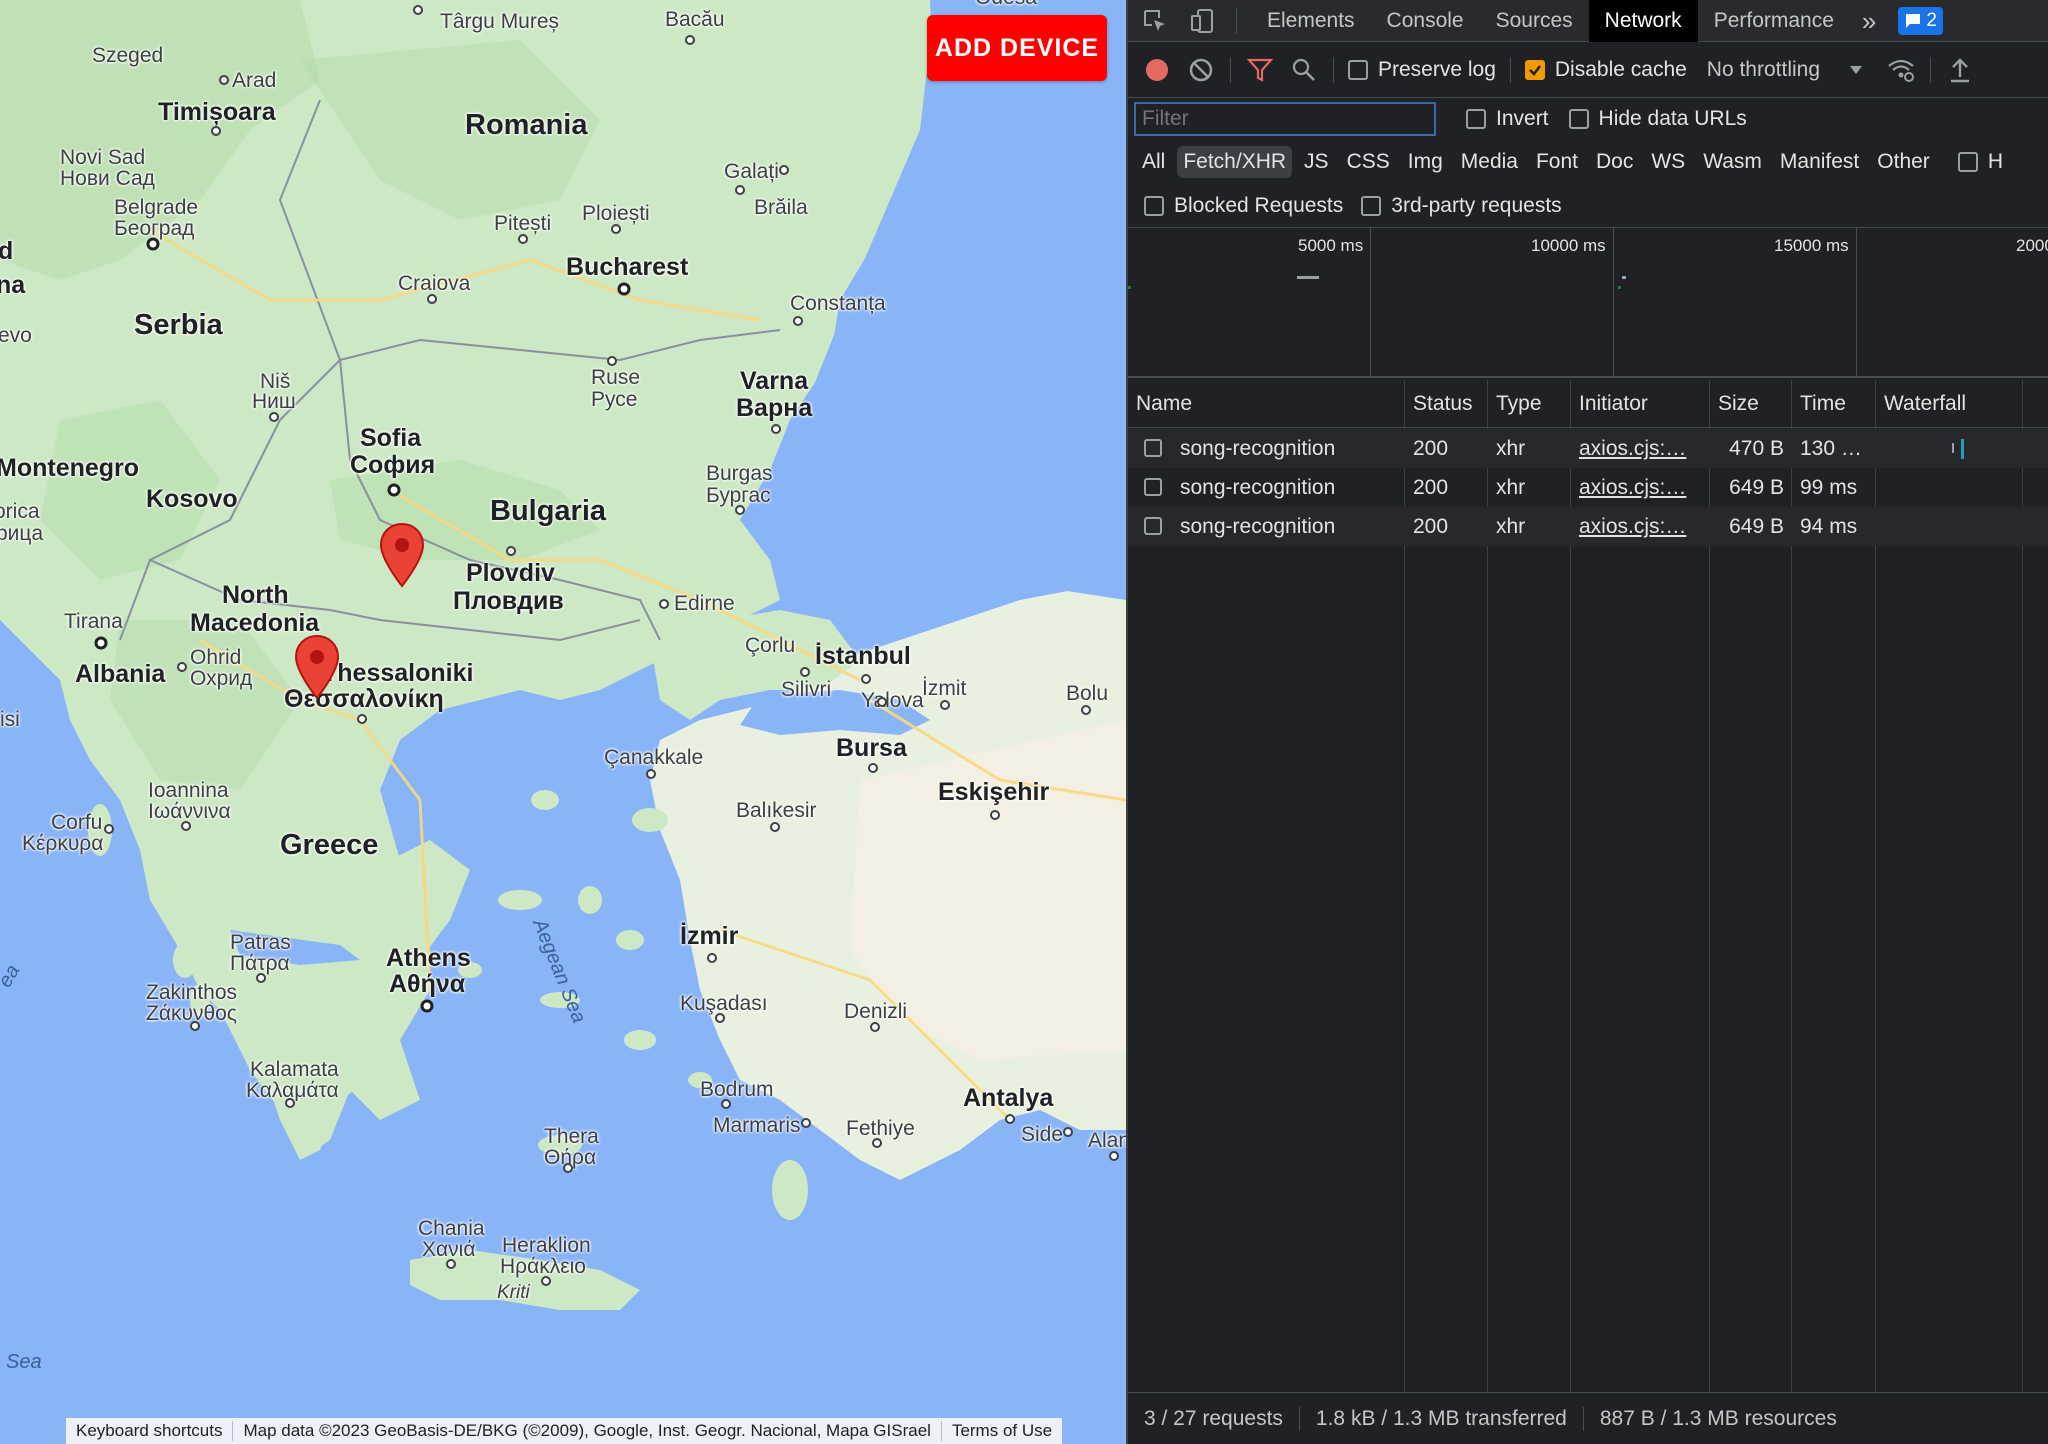 The image size is (2048, 1444). What do you see at coordinates (568, 1168) in the screenshot?
I see `thera-dot` at bounding box center [568, 1168].